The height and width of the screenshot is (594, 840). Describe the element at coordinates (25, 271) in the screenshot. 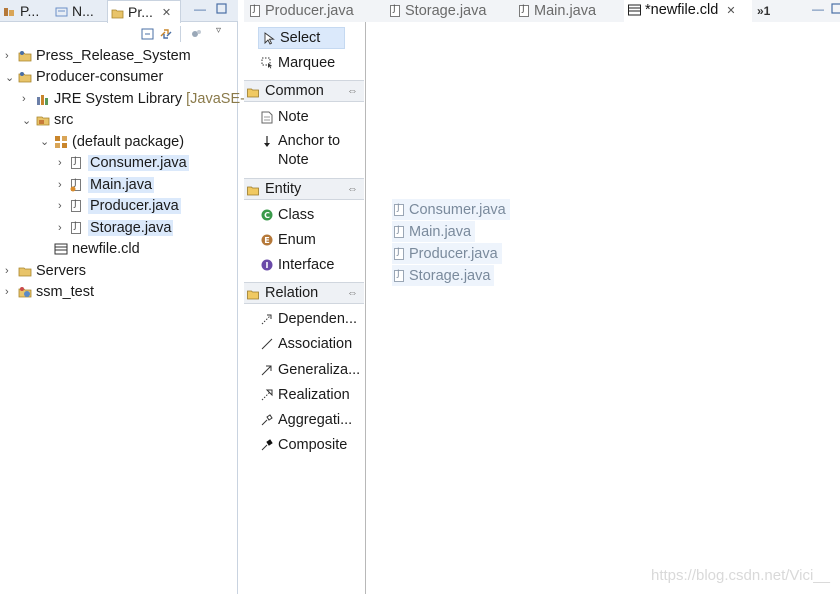

I see `folder-icon` at that location.